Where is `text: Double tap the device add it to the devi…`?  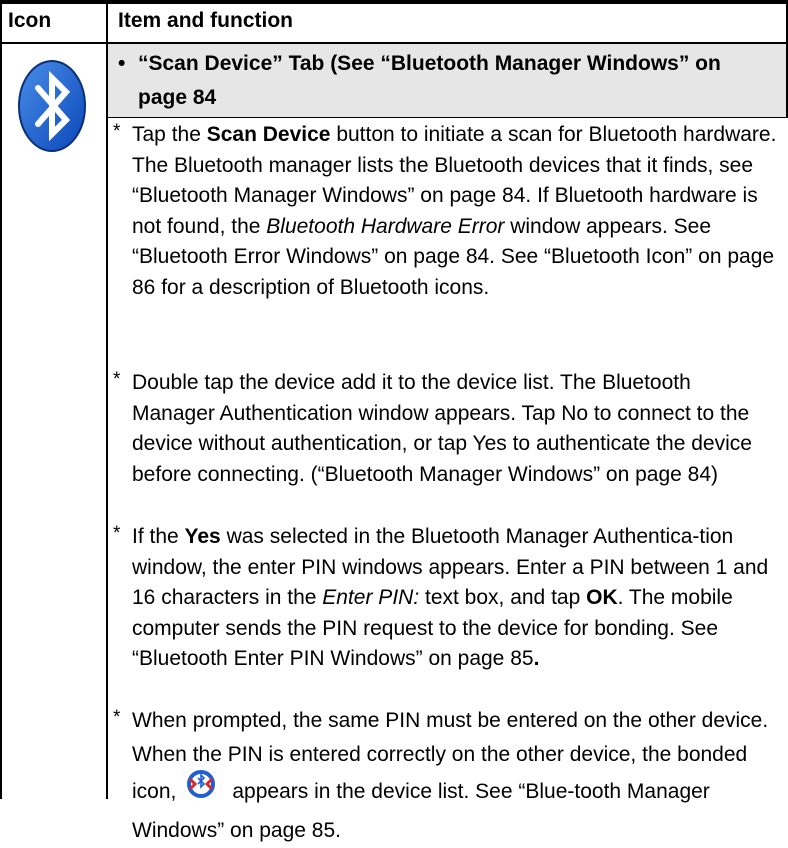
text: Double tap the device add it to the devi… is located at coordinates (442, 428).